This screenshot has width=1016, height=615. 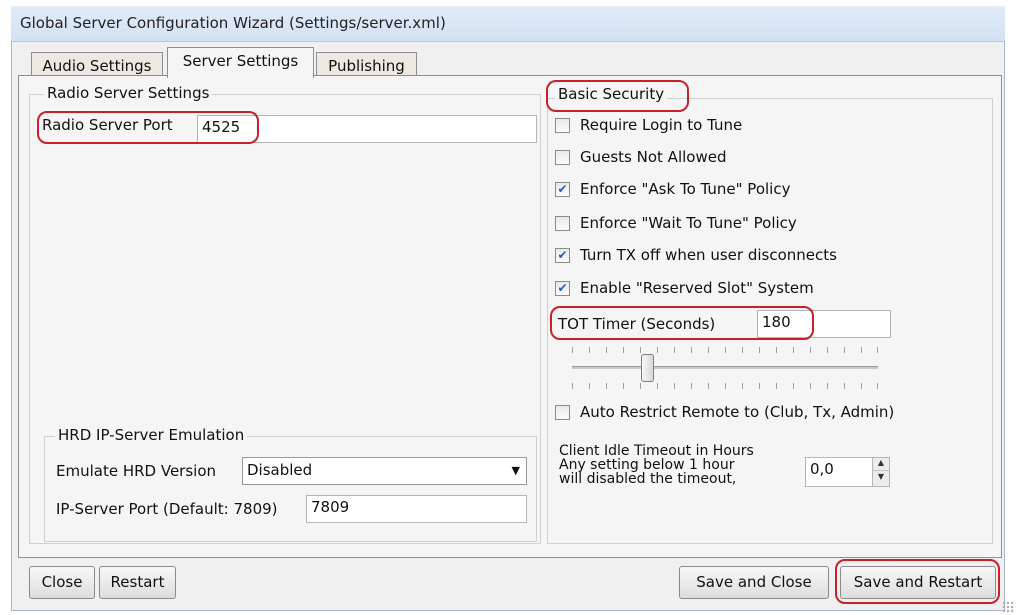 I want to click on emulate-hrd-value: Disabled, so click(x=280, y=470).